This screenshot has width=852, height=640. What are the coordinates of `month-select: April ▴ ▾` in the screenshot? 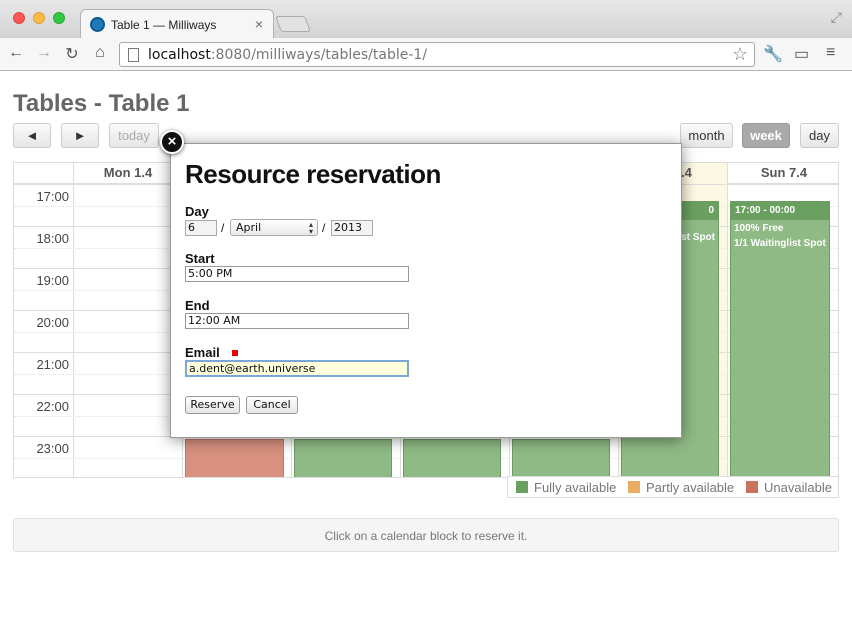 It's located at (274, 227).